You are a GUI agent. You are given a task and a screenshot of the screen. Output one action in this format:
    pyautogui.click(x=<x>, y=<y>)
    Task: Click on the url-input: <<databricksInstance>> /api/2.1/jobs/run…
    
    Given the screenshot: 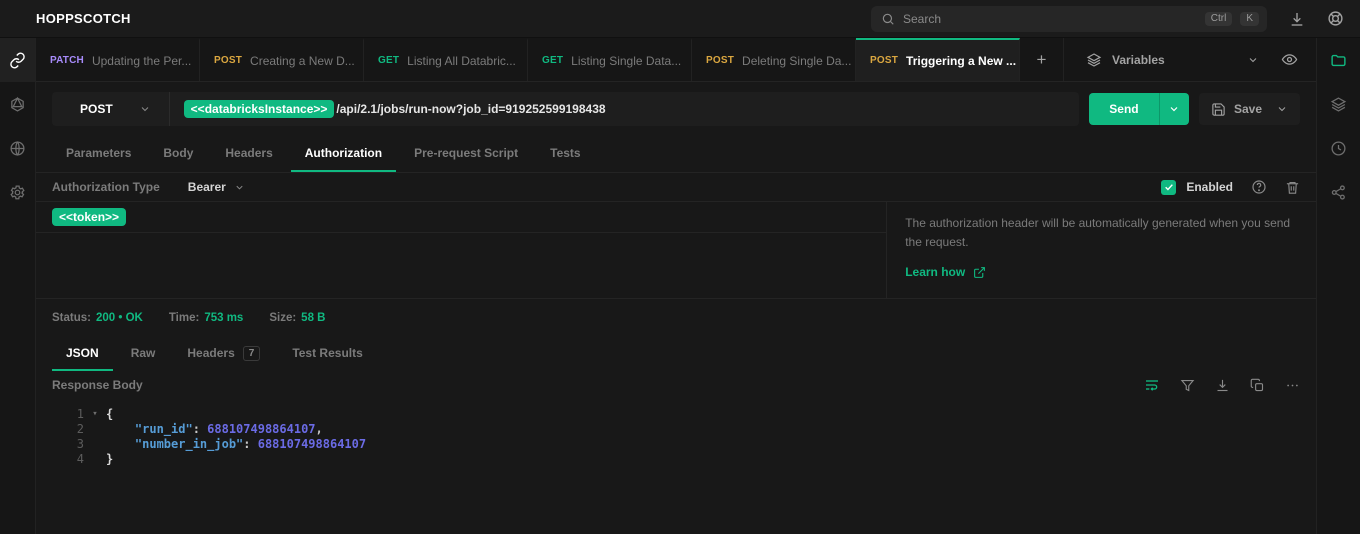 What is the action you would take?
    pyautogui.click(x=395, y=109)
    